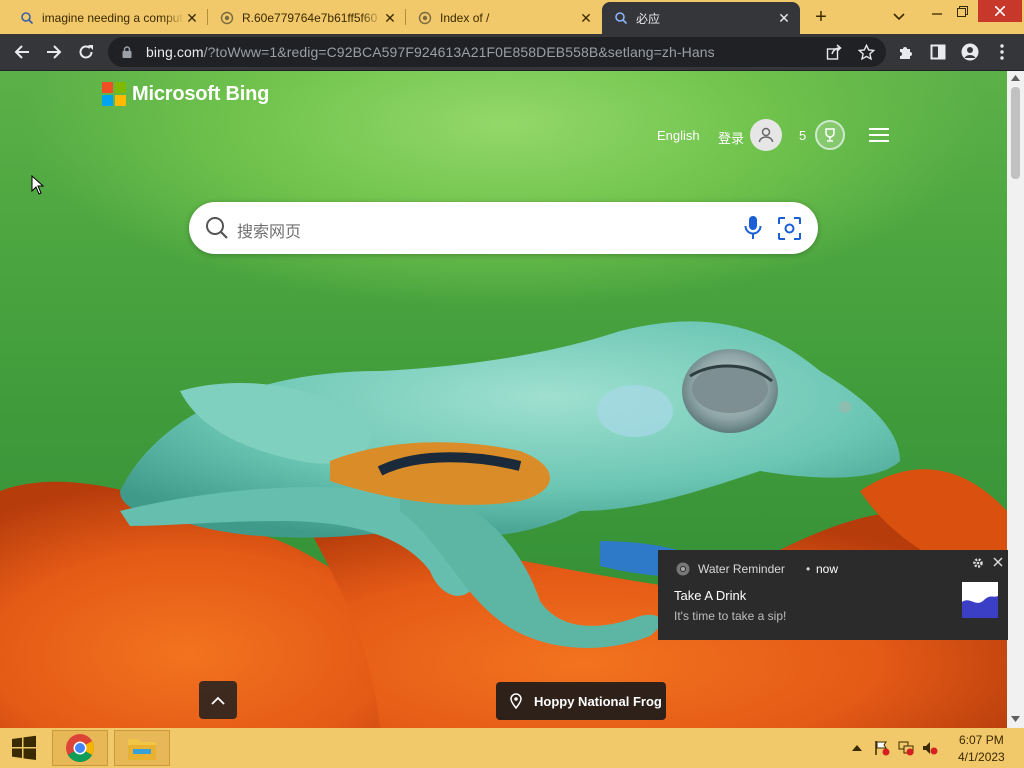 This screenshot has height=768, width=1024. I want to click on tab-2: R.60e779764e7b61ff5f60 ✕, so click(307, 18).